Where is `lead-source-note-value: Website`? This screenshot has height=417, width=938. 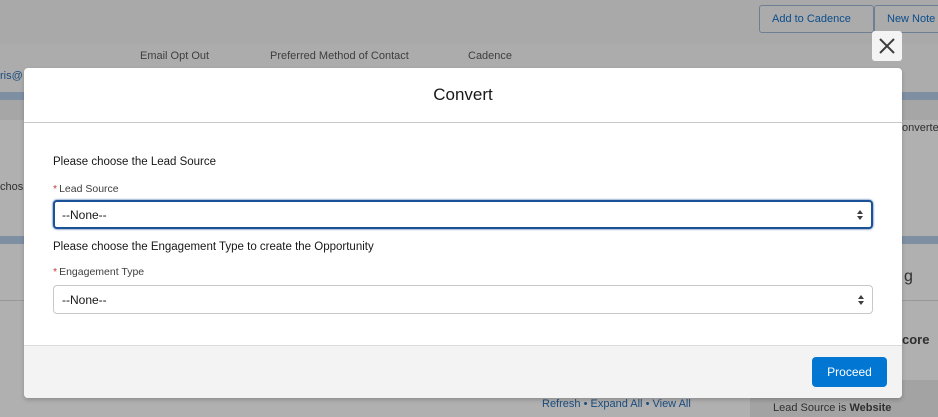
lead-source-note-value: Website is located at coordinates (870, 408).